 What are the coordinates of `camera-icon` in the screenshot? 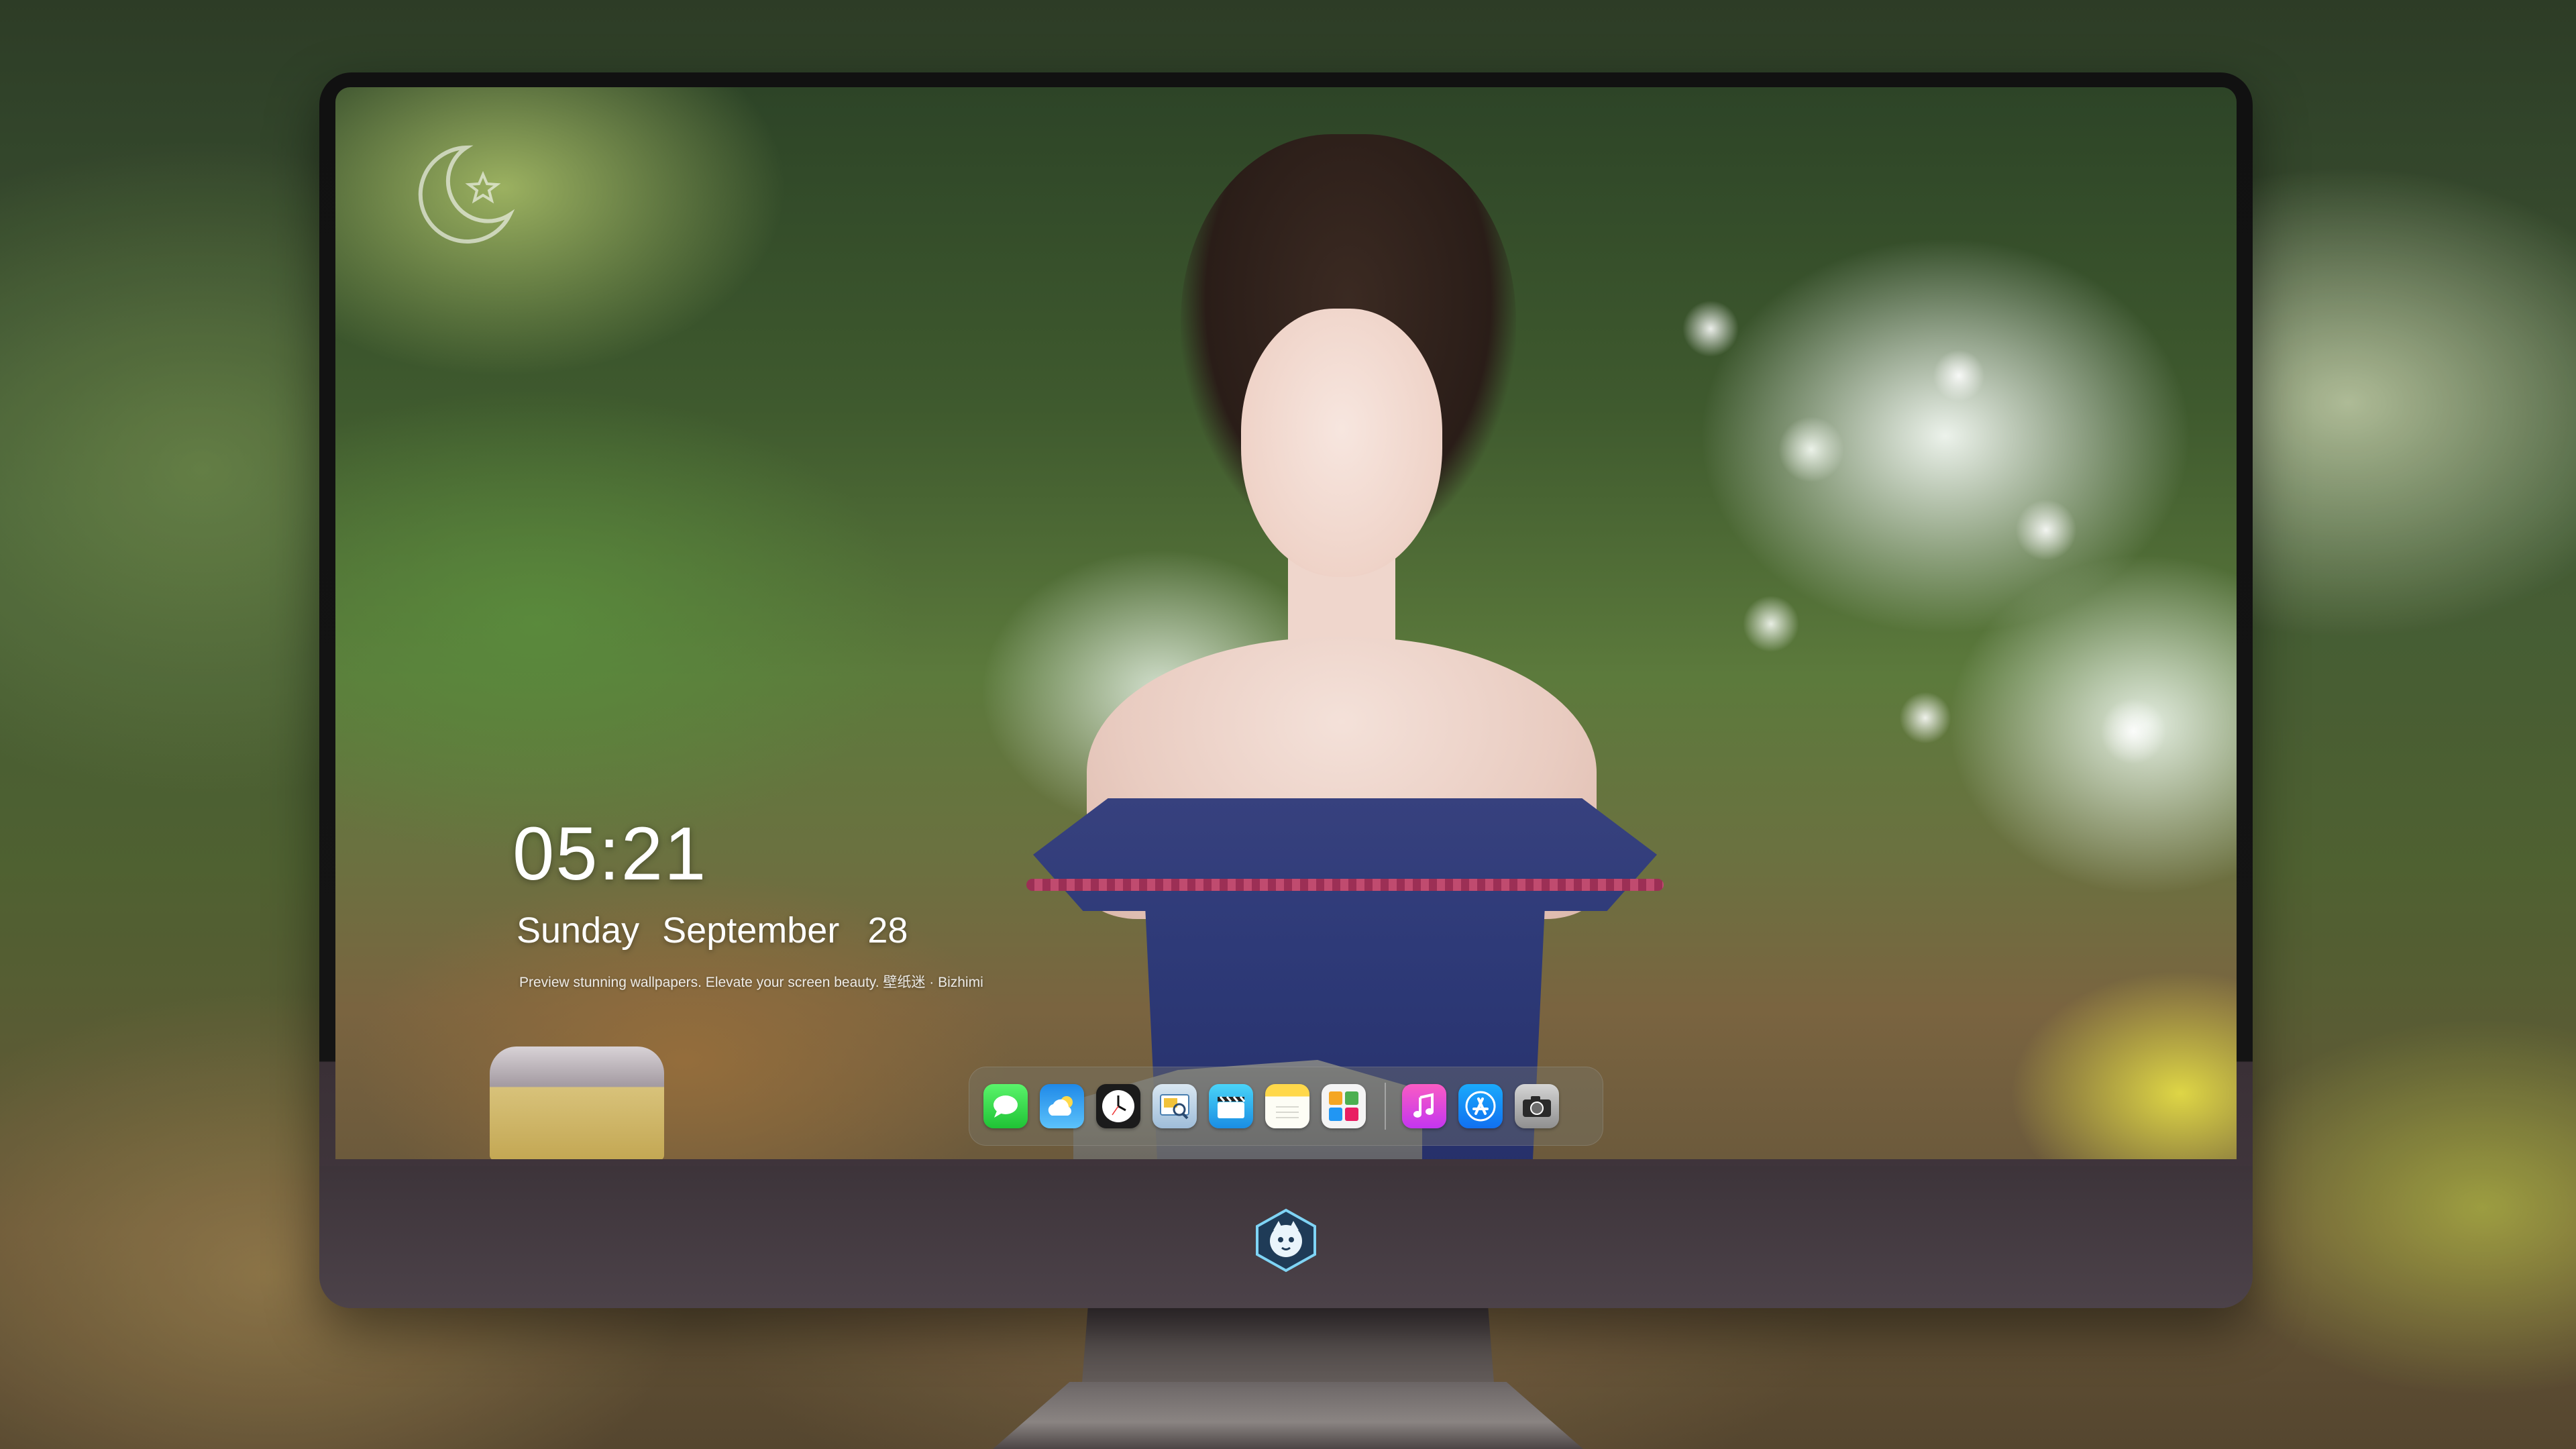 It's located at (1537, 1106).